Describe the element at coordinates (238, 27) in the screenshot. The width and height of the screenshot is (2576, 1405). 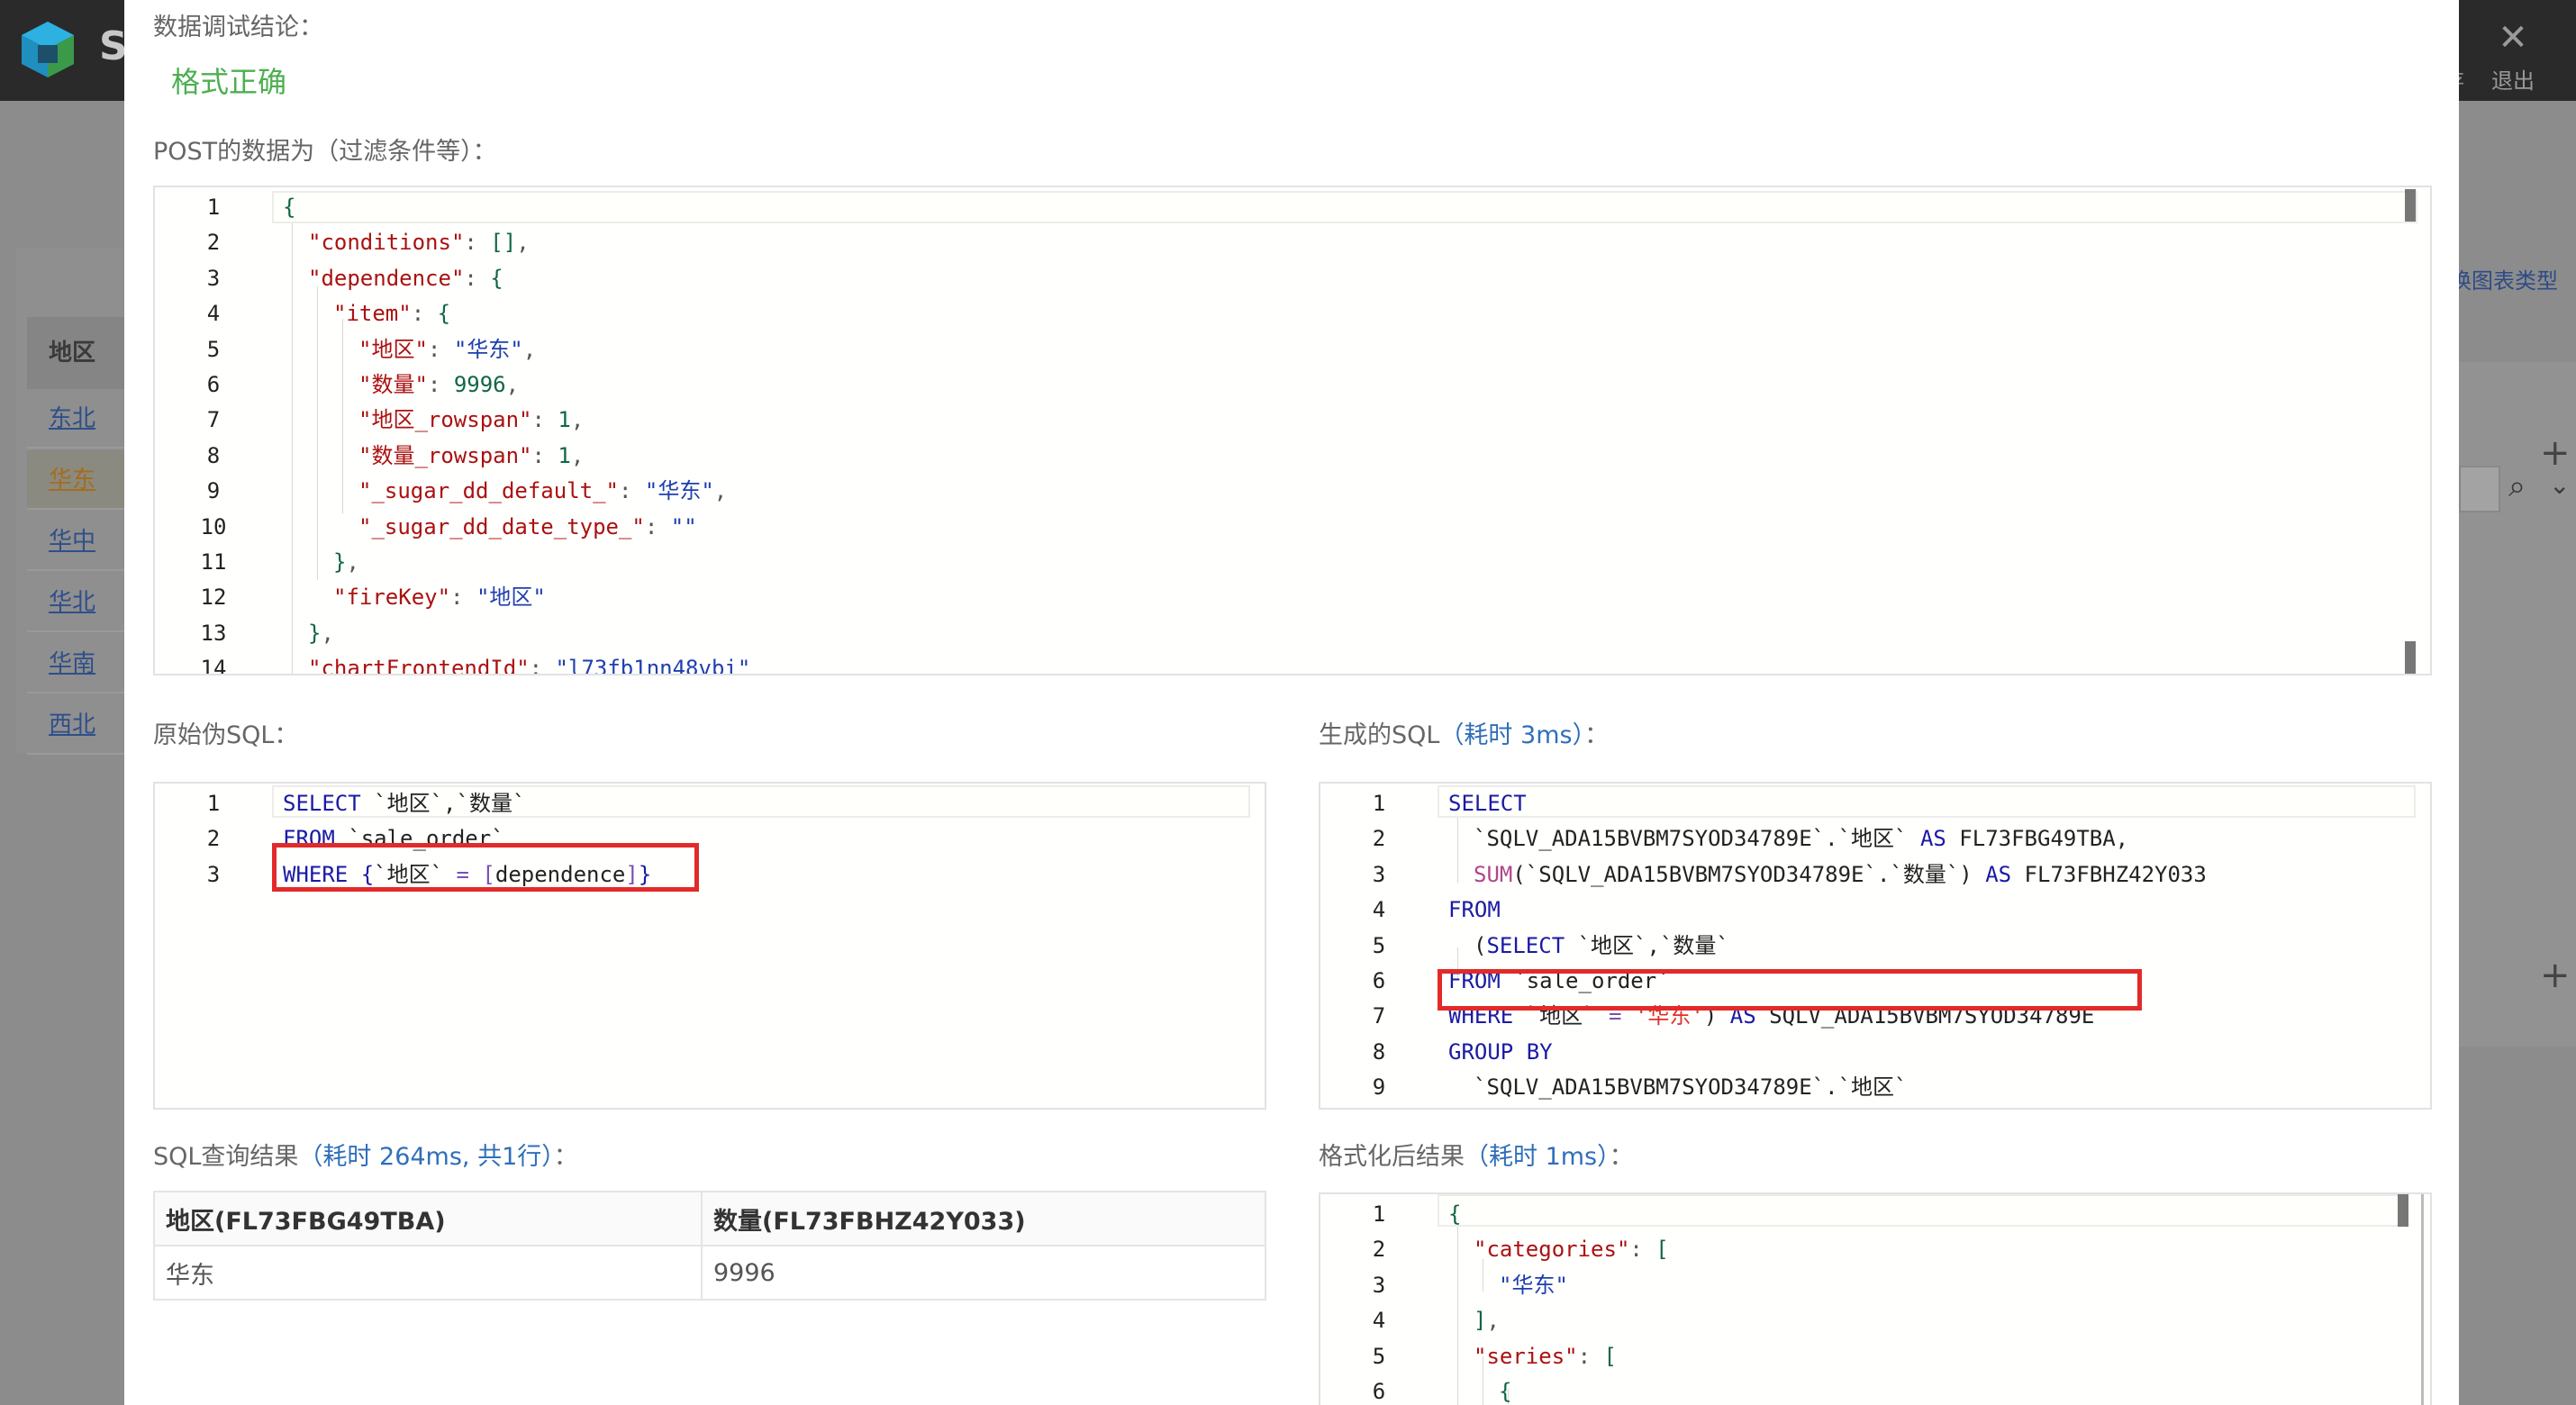
I see `conclusion-label: 数据调试结论：` at that location.